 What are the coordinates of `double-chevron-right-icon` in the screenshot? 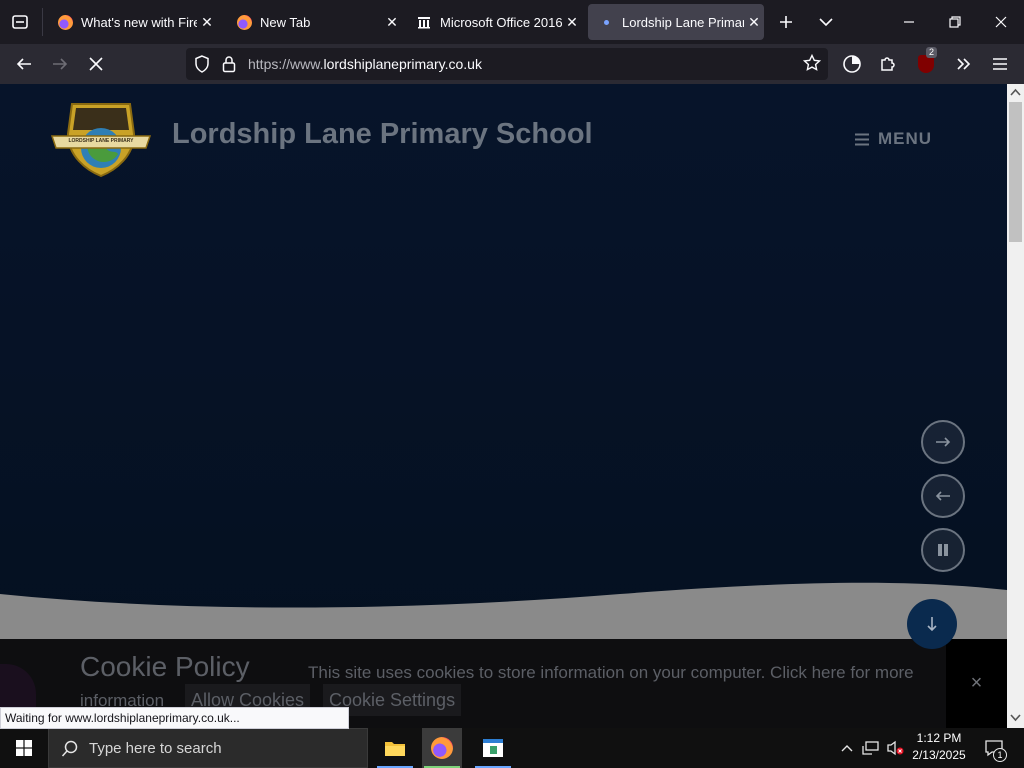 It's located at (964, 64).